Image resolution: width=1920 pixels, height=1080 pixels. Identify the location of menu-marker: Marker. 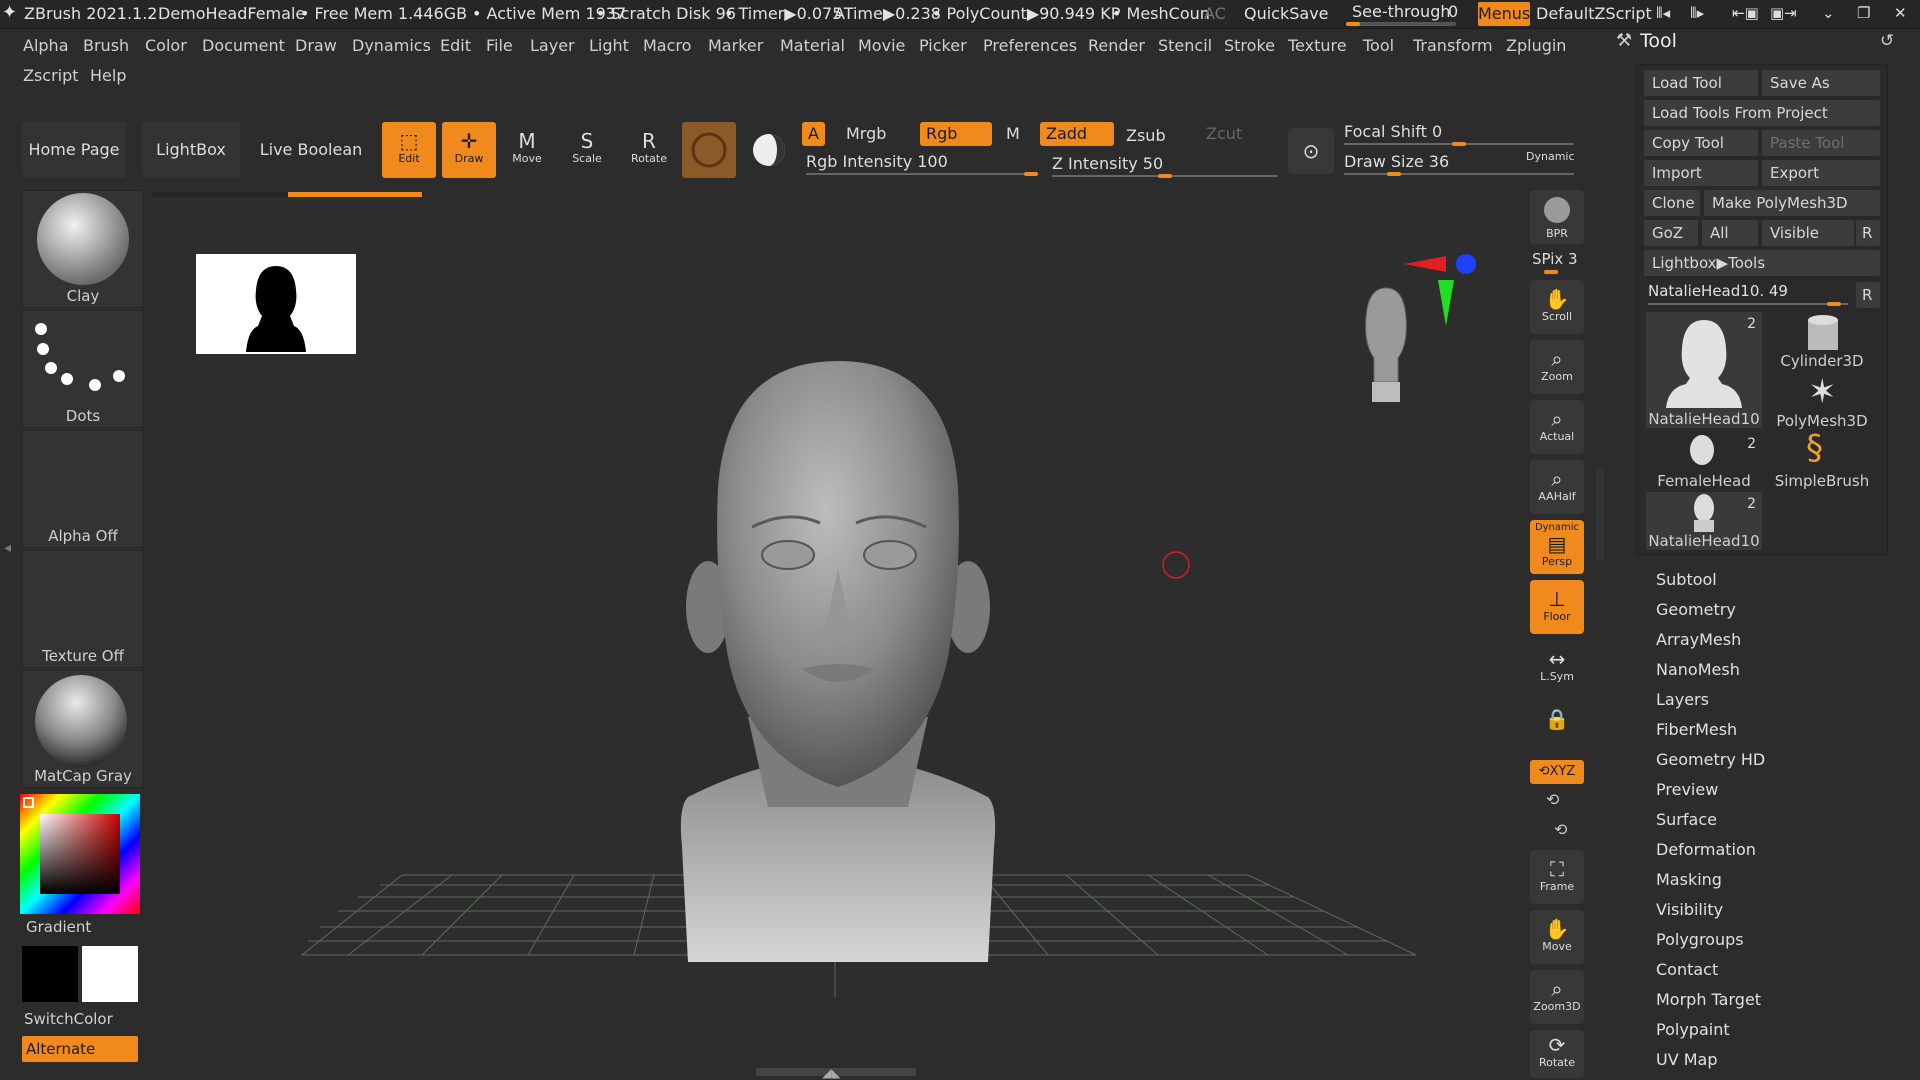
(735, 45).